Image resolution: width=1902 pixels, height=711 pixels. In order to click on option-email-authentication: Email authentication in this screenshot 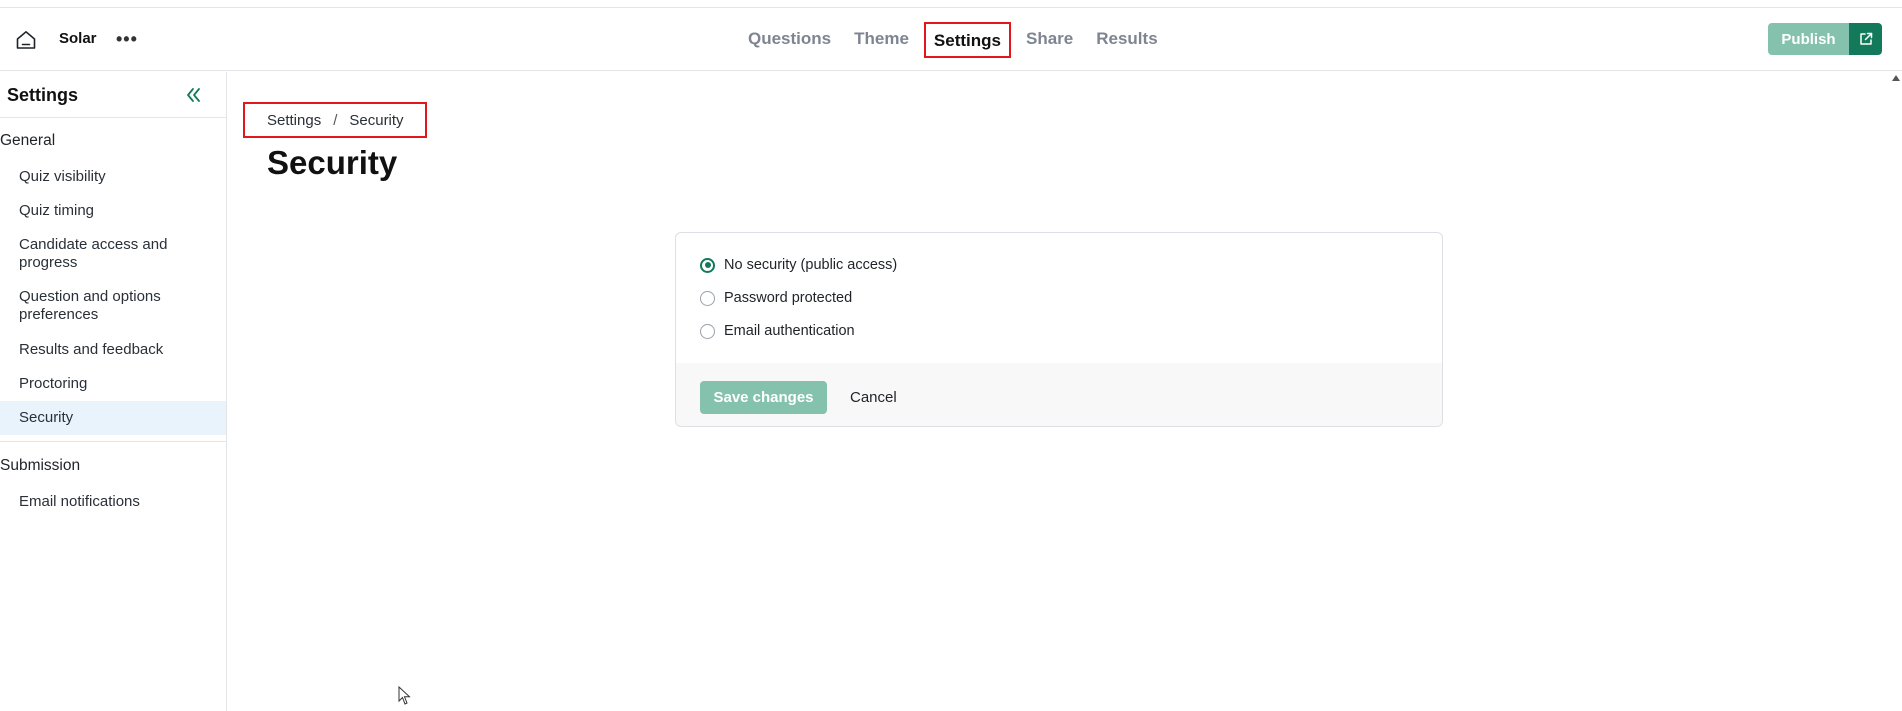, I will do `click(777, 331)`.